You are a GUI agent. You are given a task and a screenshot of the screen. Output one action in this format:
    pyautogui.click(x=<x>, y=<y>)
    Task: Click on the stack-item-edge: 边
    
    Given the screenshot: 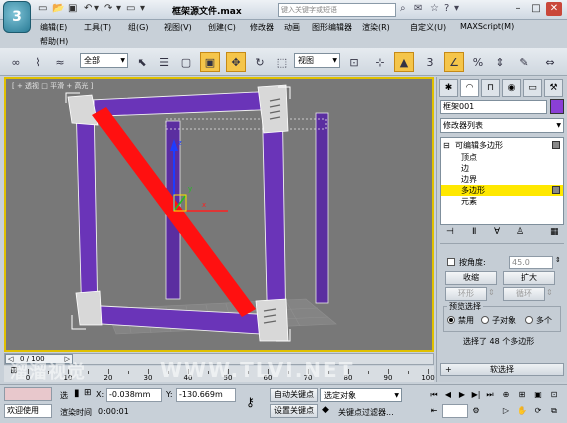 What is the action you would take?
    pyautogui.click(x=502, y=168)
    